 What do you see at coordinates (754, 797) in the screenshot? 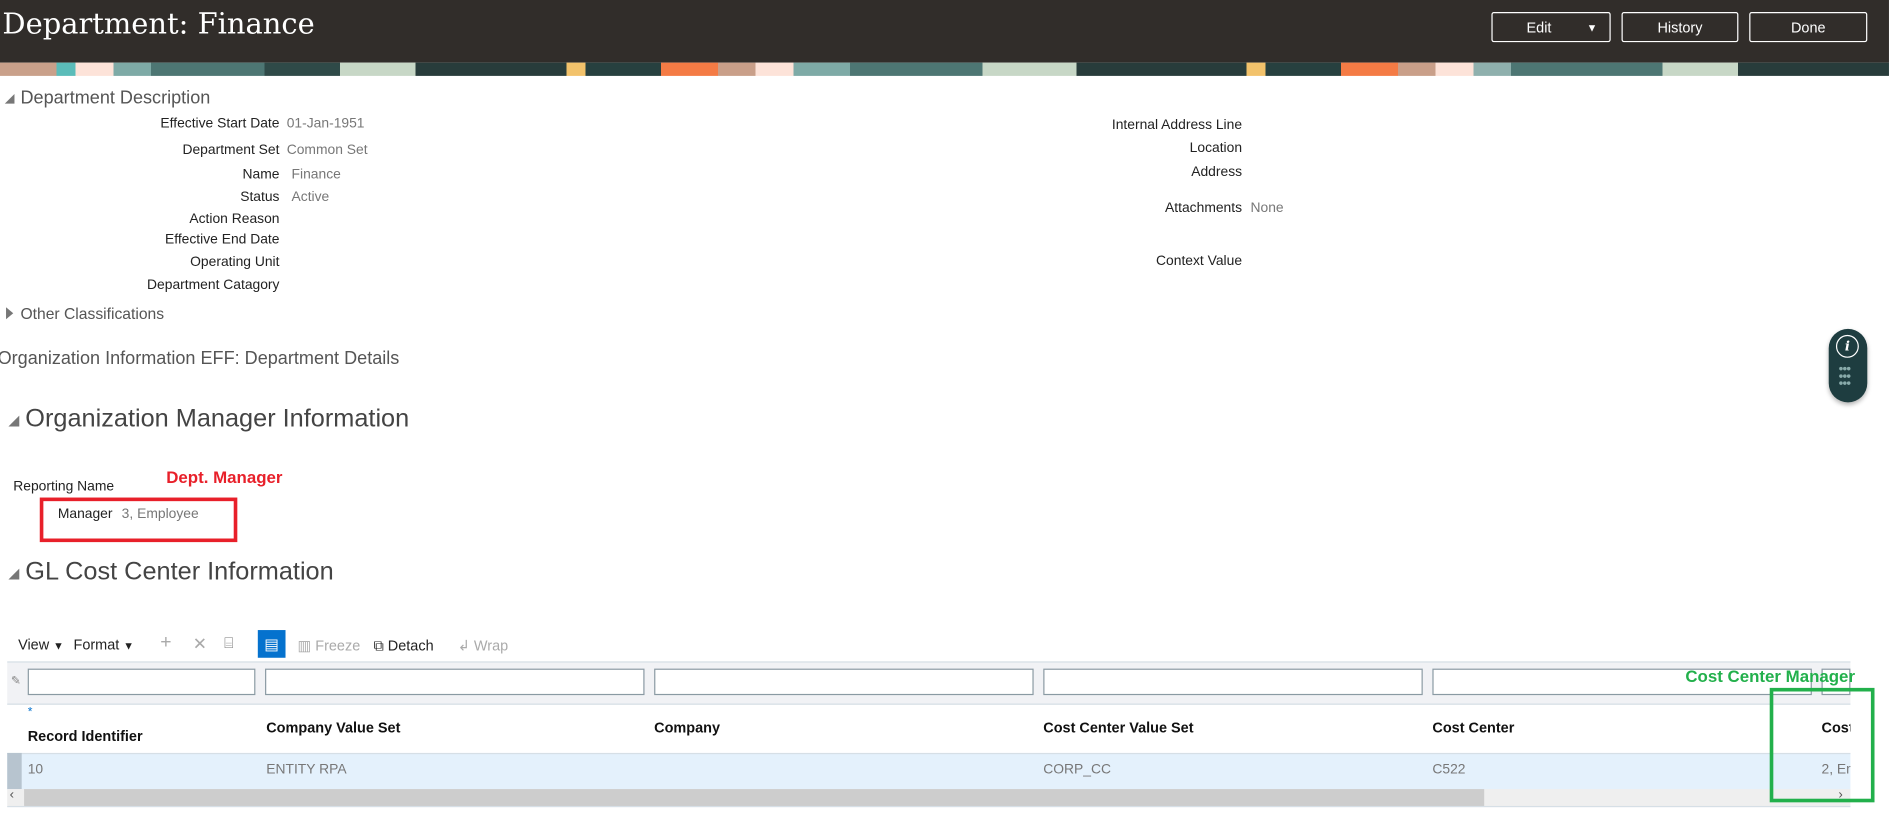
I see `scrollbar-thumb` at bounding box center [754, 797].